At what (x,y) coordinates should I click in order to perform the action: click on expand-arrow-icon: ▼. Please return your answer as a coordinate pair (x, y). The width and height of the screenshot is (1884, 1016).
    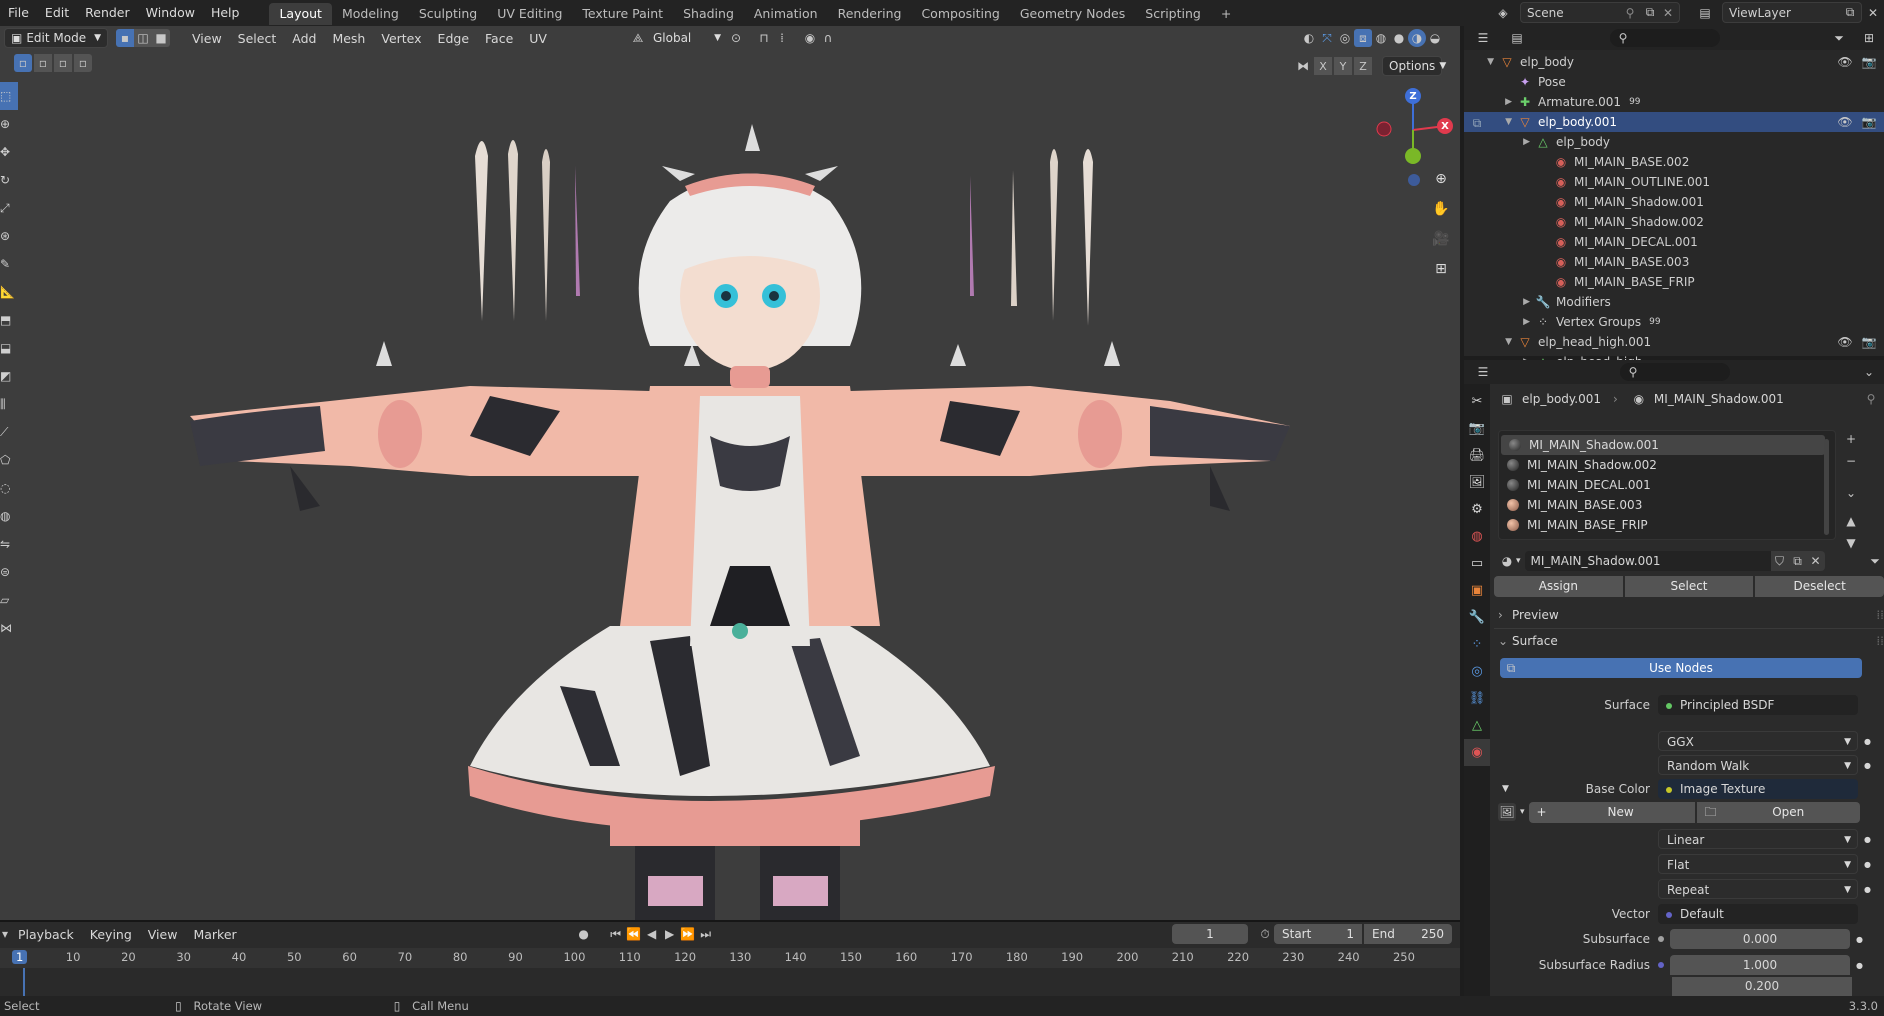
    Looking at the image, I should click on (1481, 62).